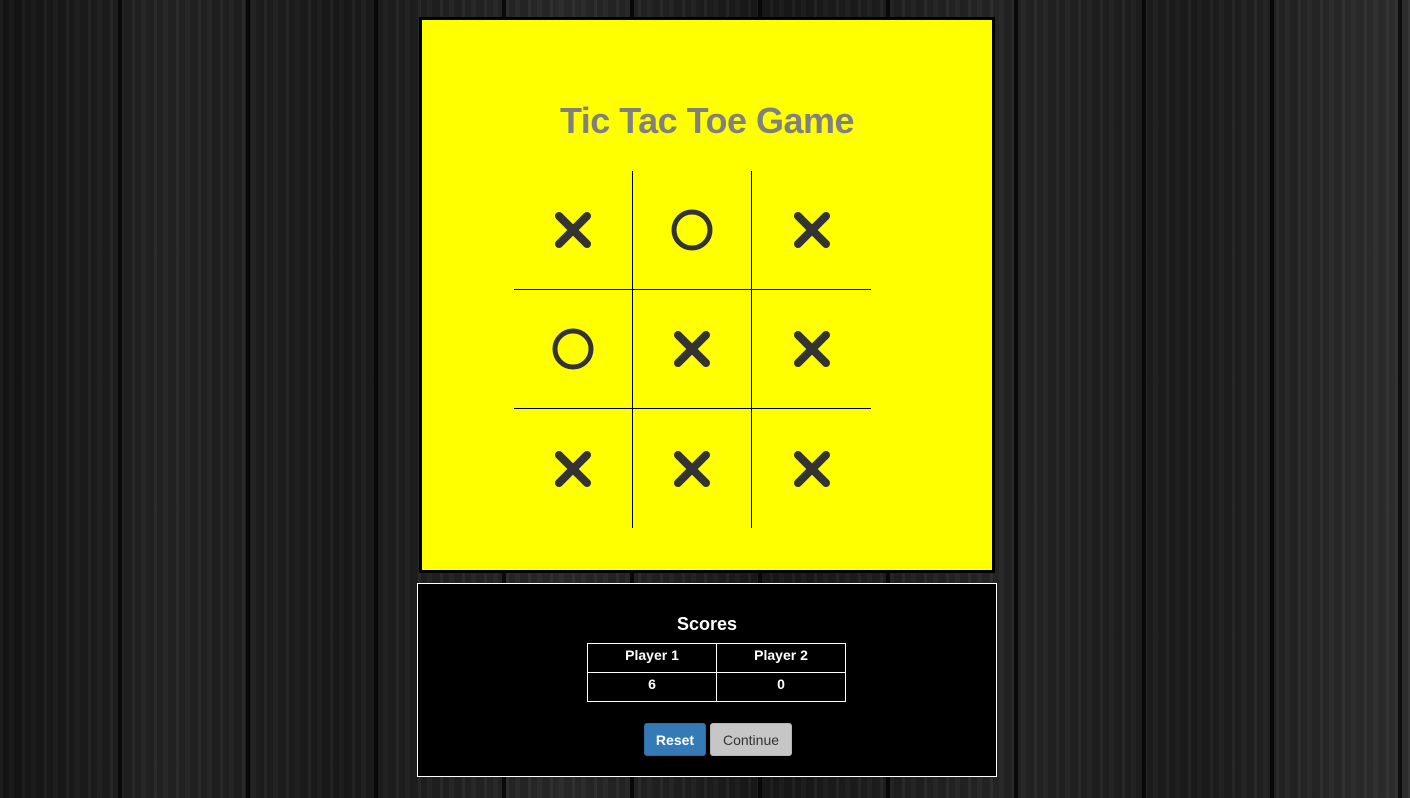 This screenshot has width=1410, height=798. I want to click on scores-title: Scores, so click(707, 624).